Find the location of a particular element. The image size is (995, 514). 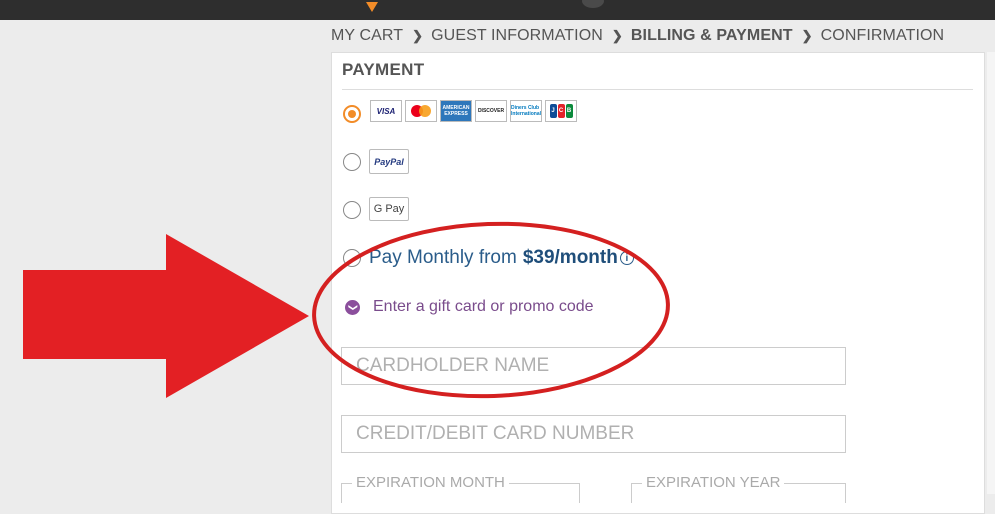

diners-club-logo: Diners Club International is located at coordinates (526, 111).